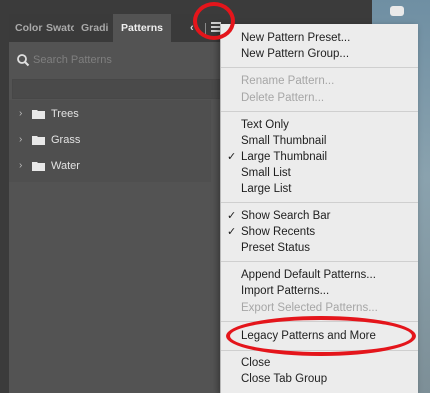  What do you see at coordinates (128, 60) in the screenshot?
I see `search-input` at bounding box center [128, 60].